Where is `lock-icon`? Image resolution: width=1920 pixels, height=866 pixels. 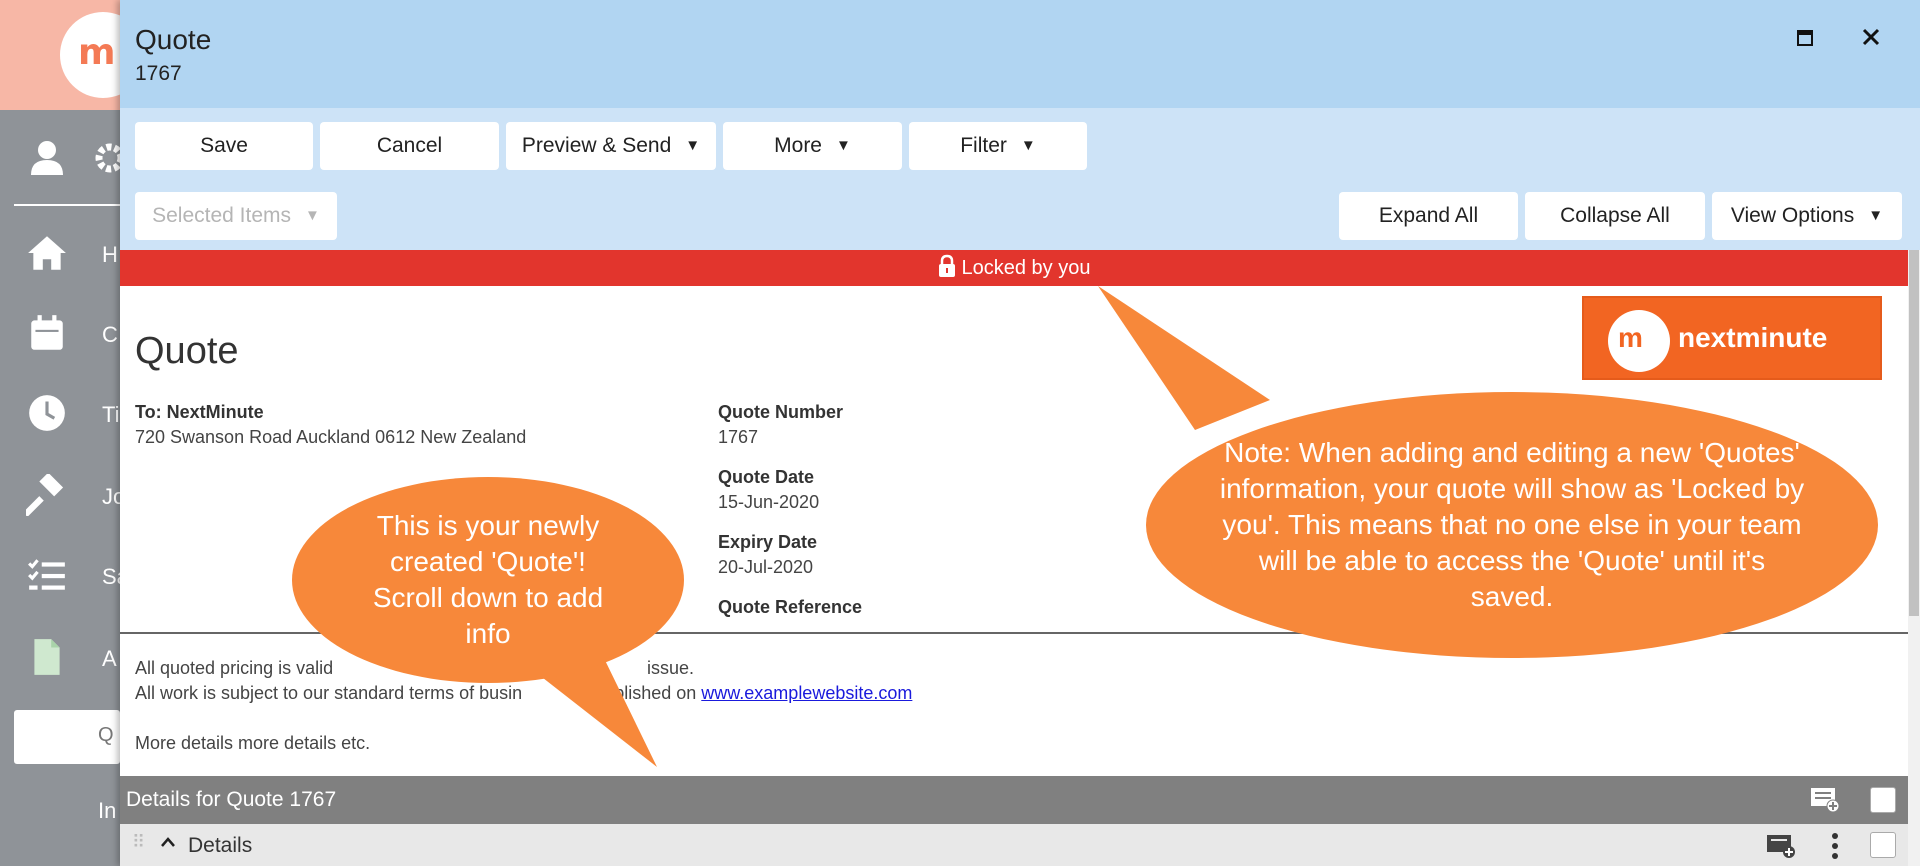 lock-icon is located at coordinates (946, 265).